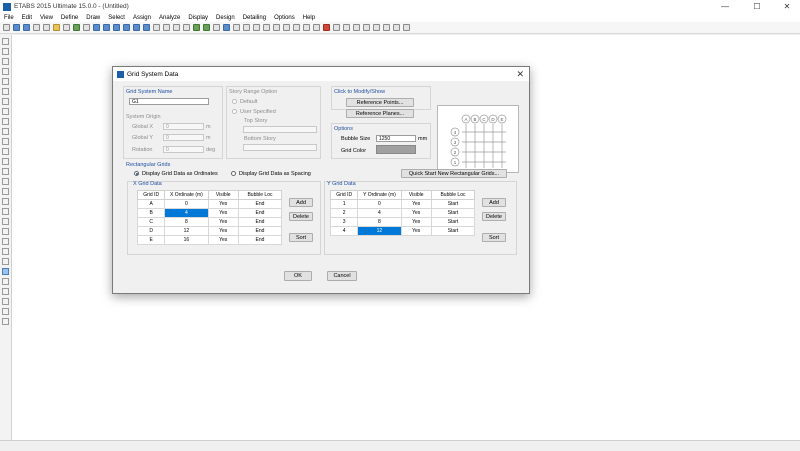 The width and height of the screenshot is (800, 451). I want to click on shadow-icon, so click(266, 27).